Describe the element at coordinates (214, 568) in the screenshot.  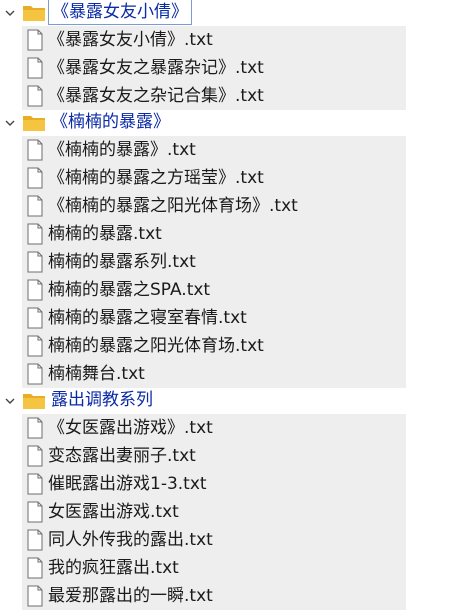
I see `file-item: 我的疯狂露出.txt` at that location.